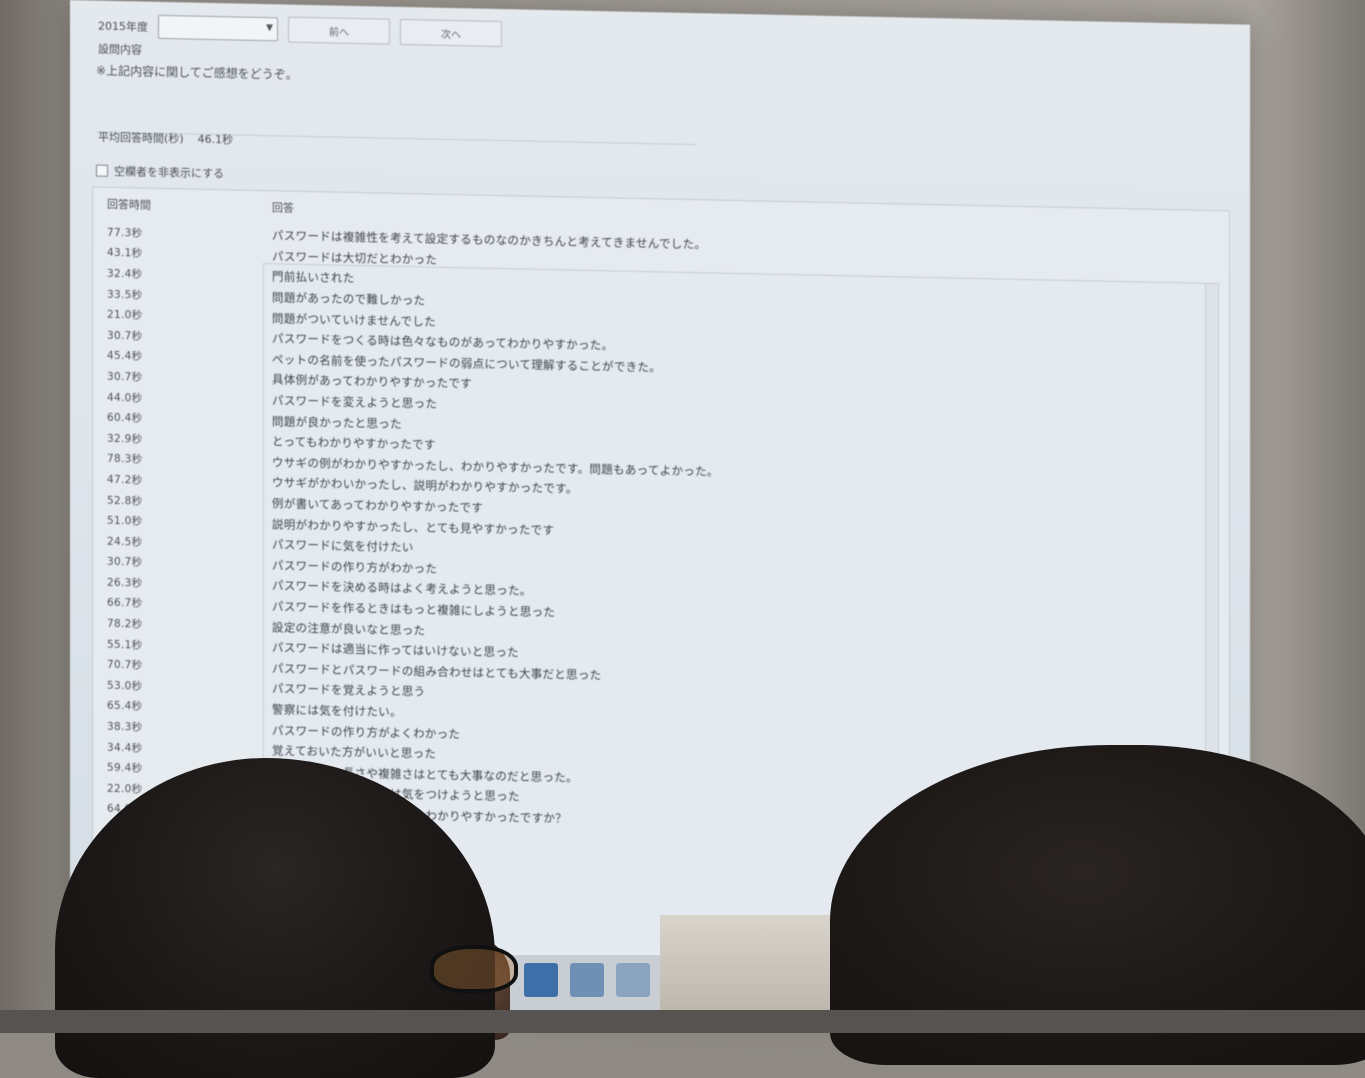 Image resolution: width=1365 pixels, height=1078 pixels. Describe the element at coordinates (366, 731) in the screenshot. I see `row-answer: パスワードの作り方がよくわかった` at that location.